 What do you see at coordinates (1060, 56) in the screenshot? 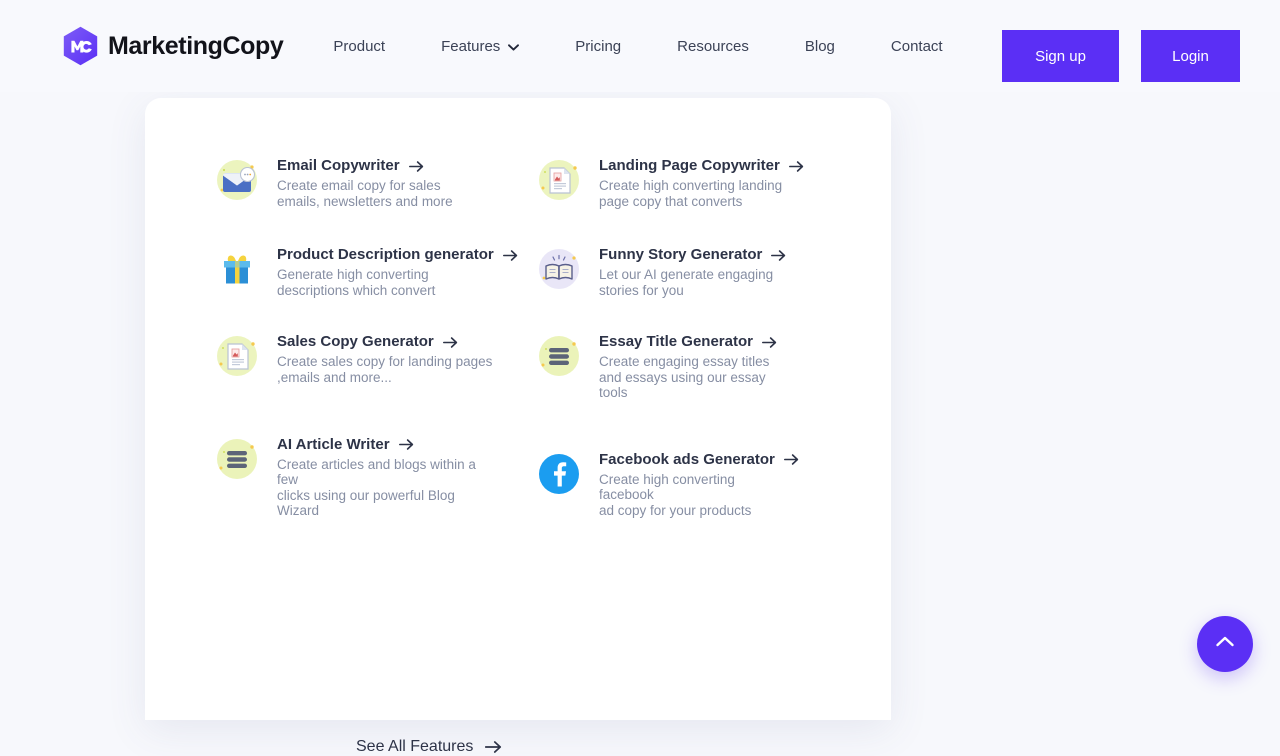
I see `sign-up-button: Sign up` at bounding box center [1060, 56].